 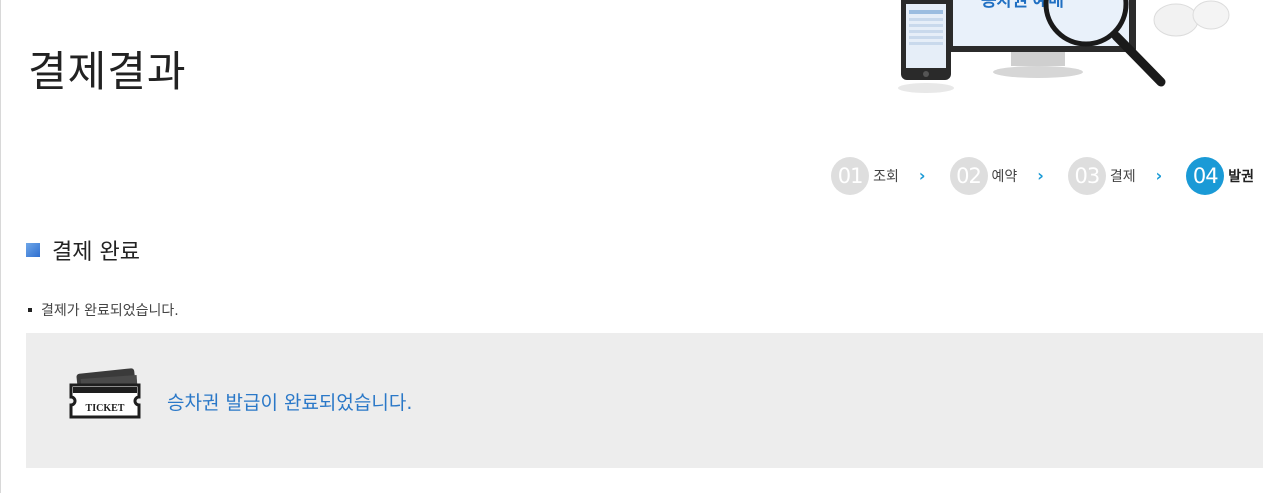 What do you see at coordinates (107, 72) in the screenshot?
I see `page-title: 결제결과` at bounding box center [107, 72].